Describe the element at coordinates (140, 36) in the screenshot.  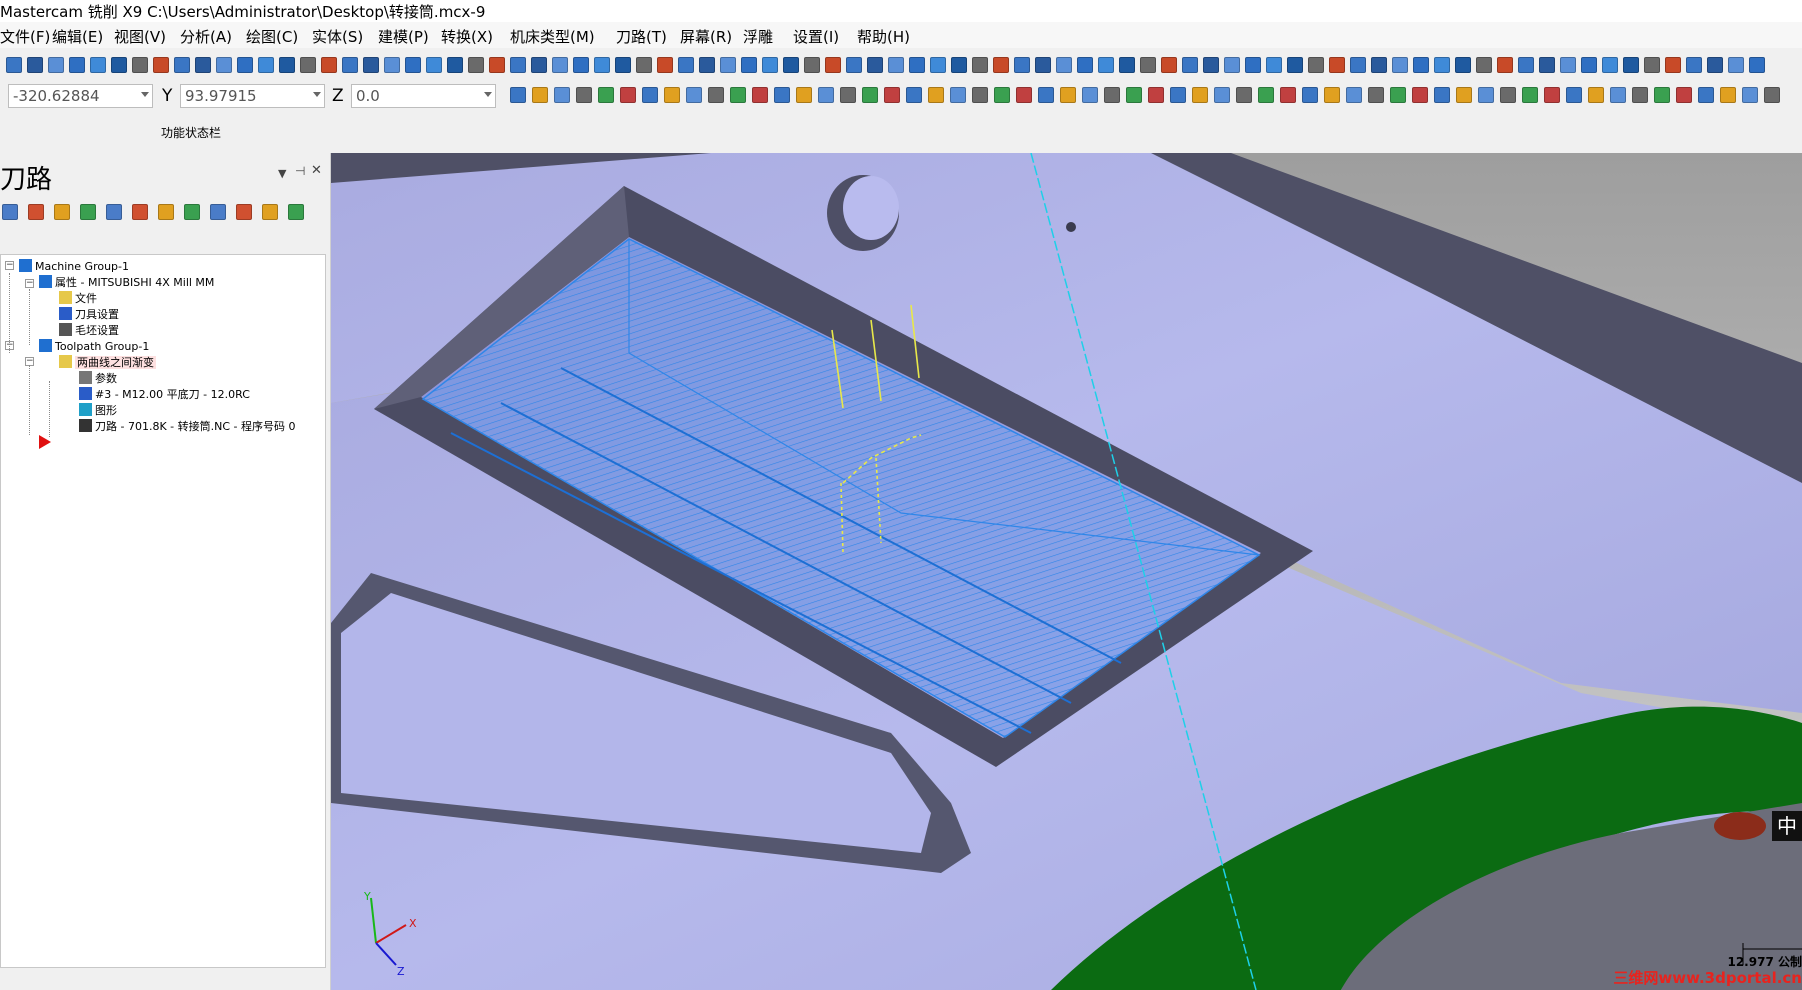
I see `menu-item-2: 视图(V)` at that location.